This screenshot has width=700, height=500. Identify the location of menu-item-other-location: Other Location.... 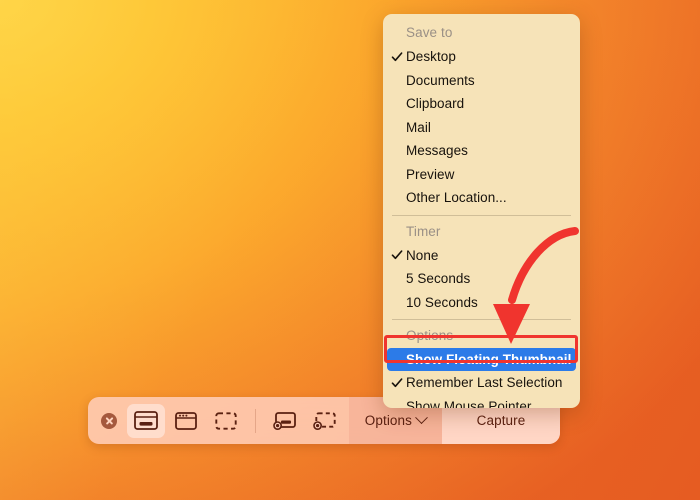
(481, 198).